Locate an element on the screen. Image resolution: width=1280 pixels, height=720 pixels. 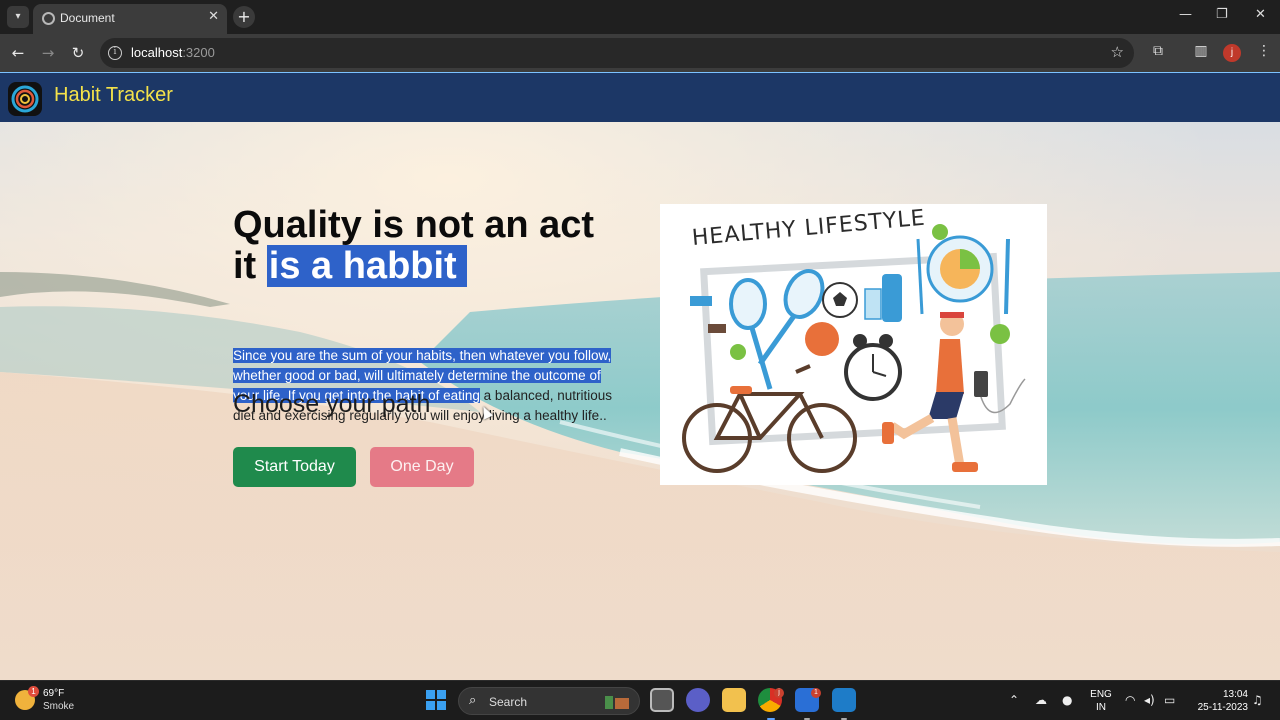
task-view-icon is located at coordinates (662, 700).